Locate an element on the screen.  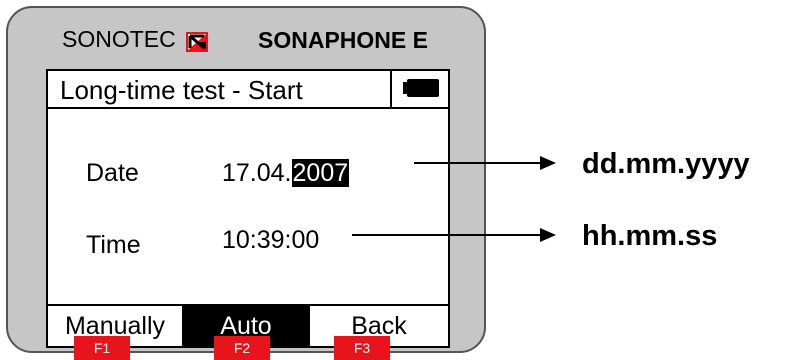
date-label: Date is located at coordinates (112, 173).